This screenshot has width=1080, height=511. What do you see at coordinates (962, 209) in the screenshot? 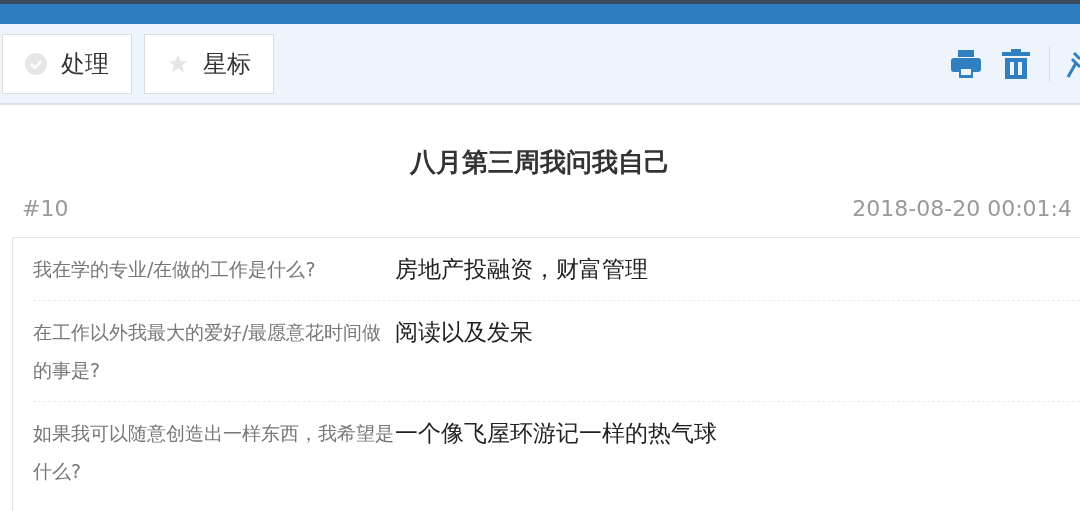
I see `timestamp: 2018-08-20 00:01:4` at bounding box center [962, 209].